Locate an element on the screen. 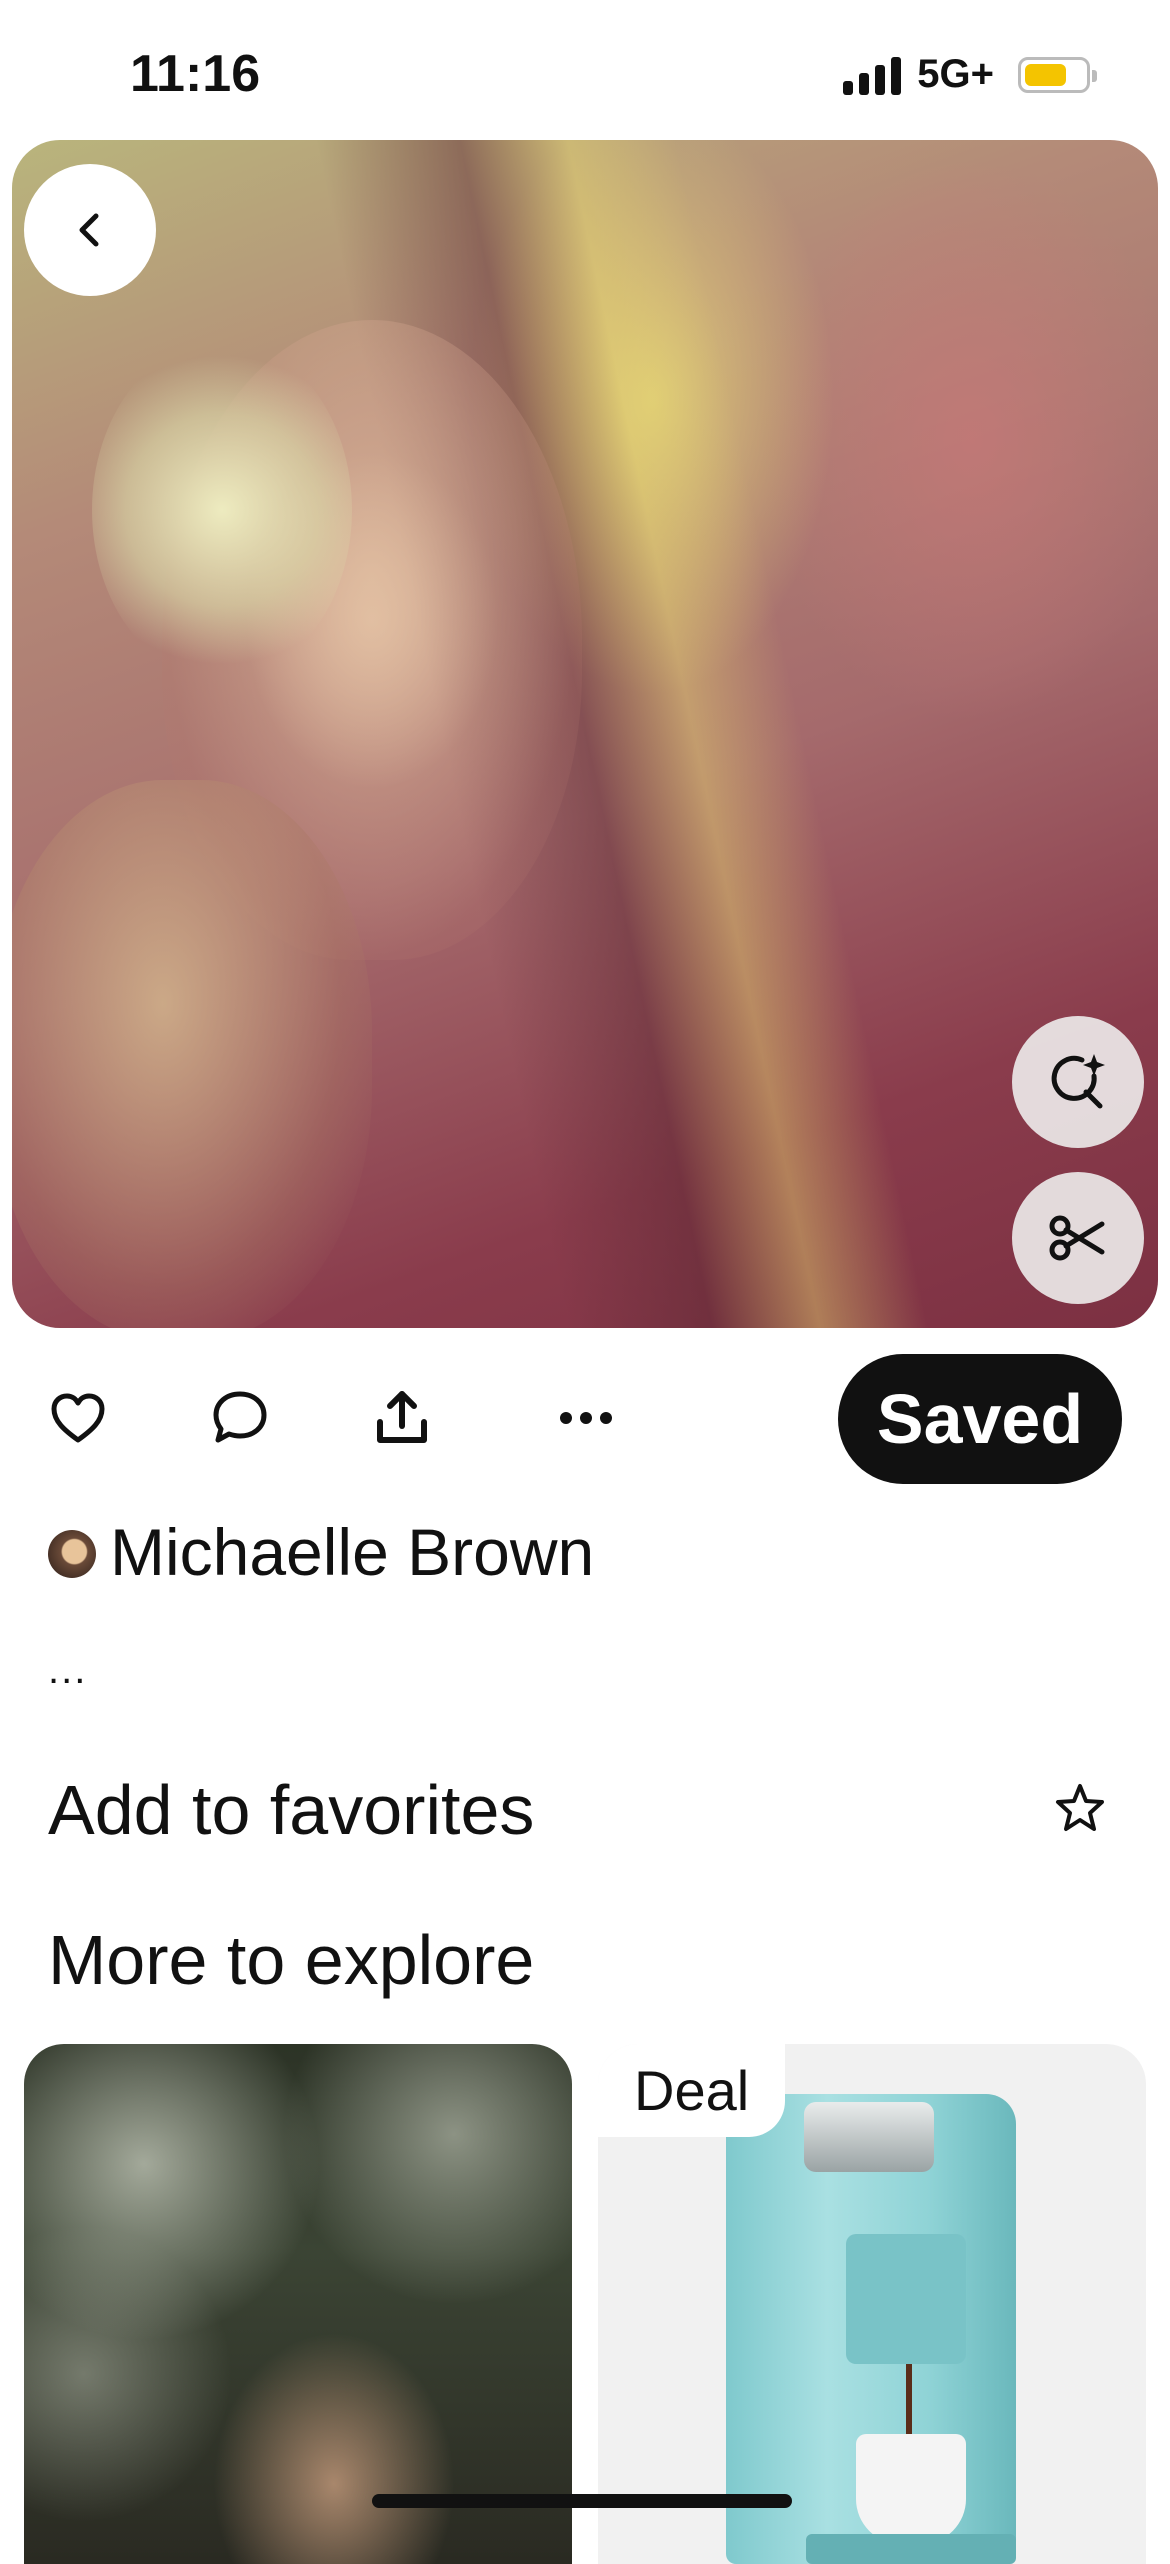  signal-icon is located at coordinates (872, 75).